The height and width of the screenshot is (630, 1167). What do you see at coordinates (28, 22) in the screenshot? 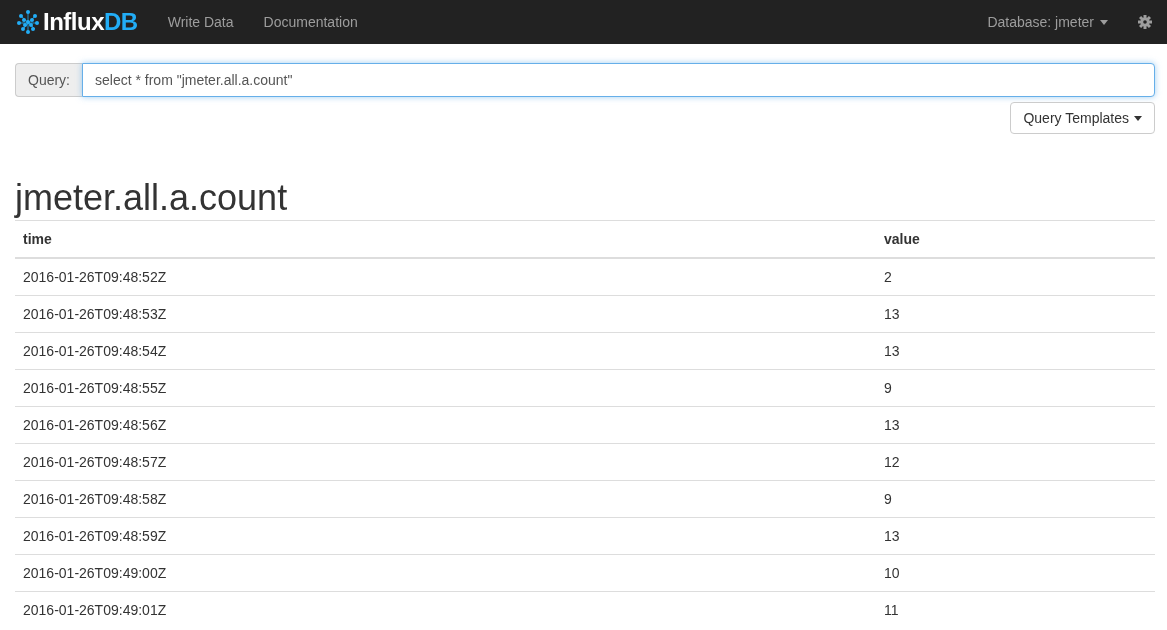
I see `logo-icon` at bounding box center [28, 22].